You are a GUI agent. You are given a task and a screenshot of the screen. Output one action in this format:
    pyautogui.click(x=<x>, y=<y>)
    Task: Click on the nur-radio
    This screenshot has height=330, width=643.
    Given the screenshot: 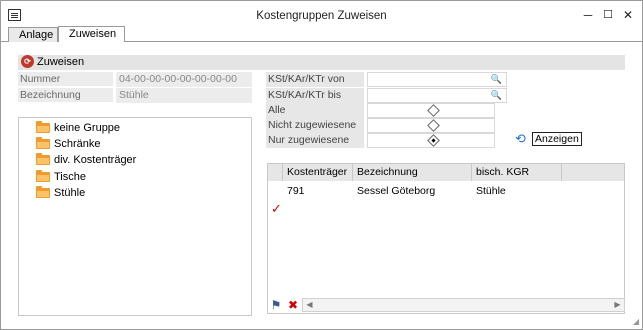 What is the action you would take?
    pyautogui.click(x=431, y=140)
    